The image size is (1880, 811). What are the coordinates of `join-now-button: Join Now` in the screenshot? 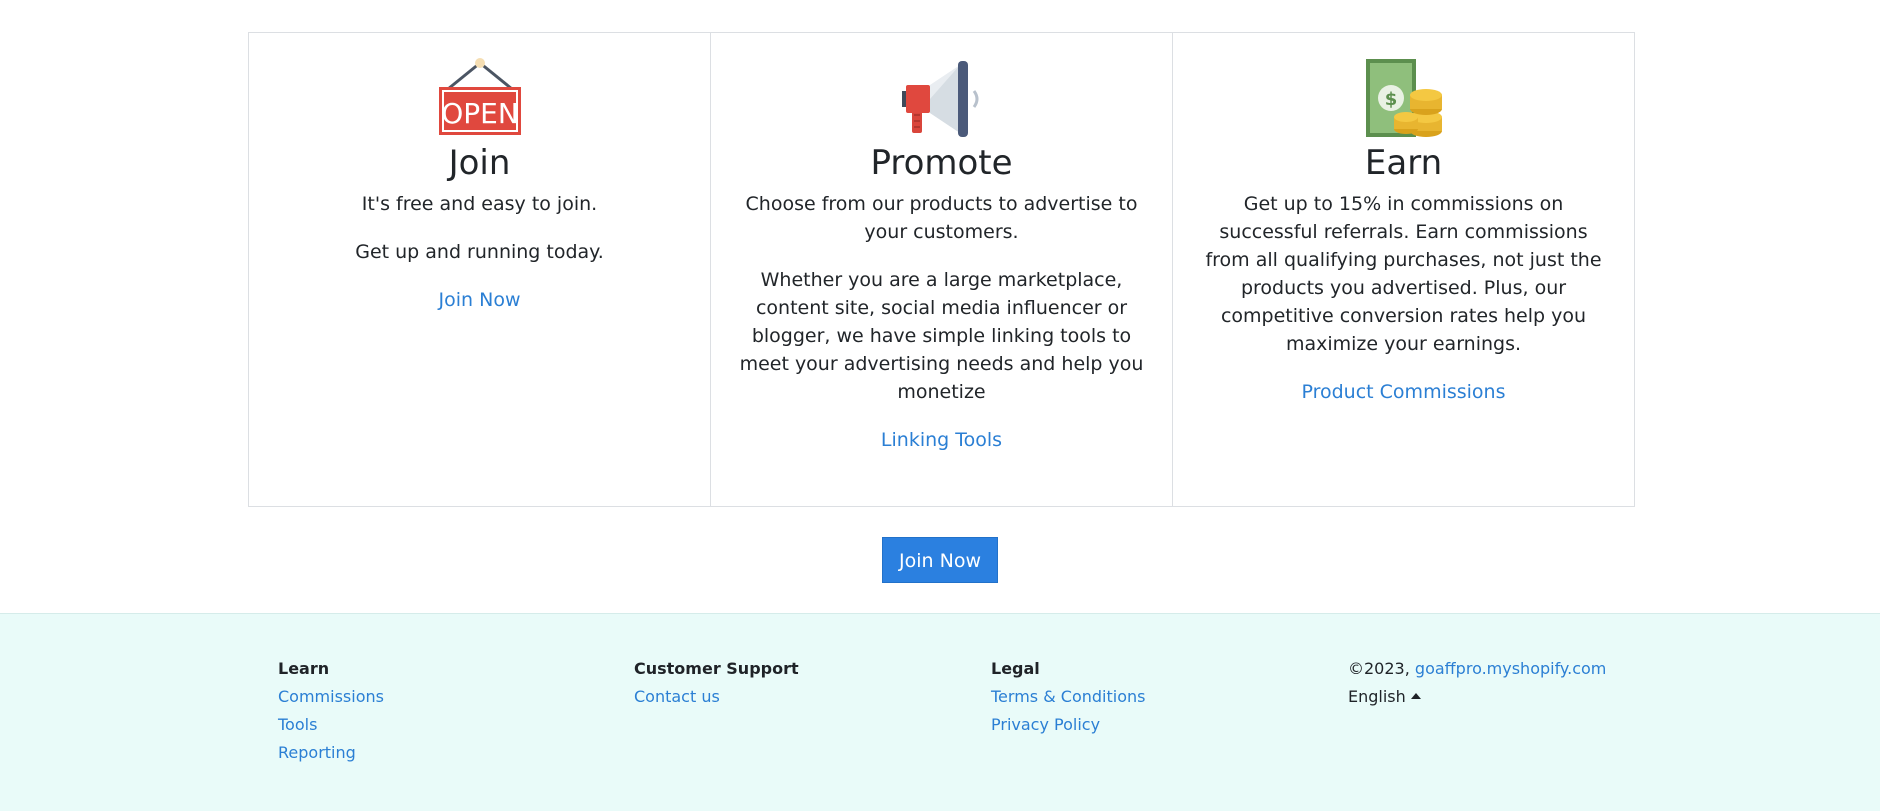 It's located at (940, 560).